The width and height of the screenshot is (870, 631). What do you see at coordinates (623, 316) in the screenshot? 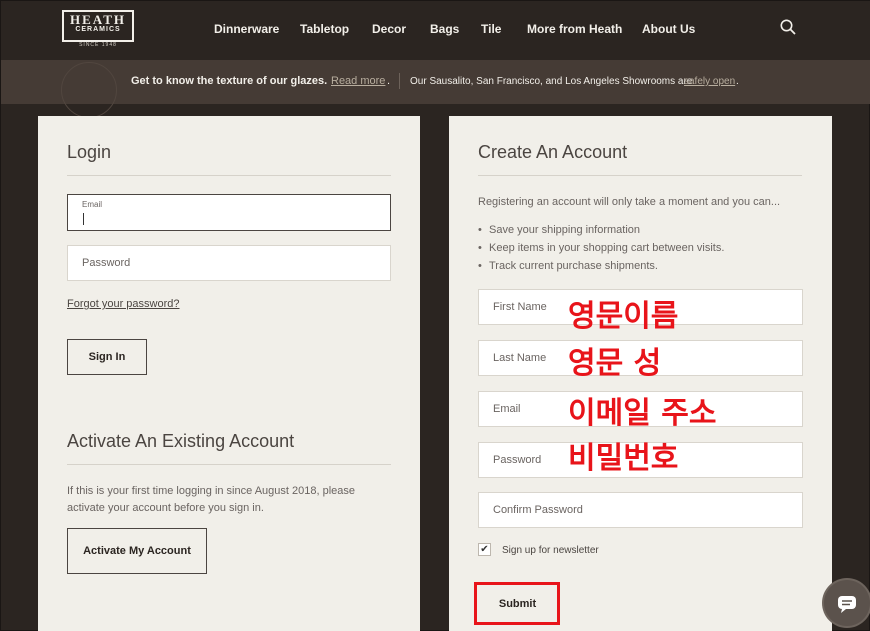
I see `annotation-first-name: 영문이름` at bounding box center [623, 316].